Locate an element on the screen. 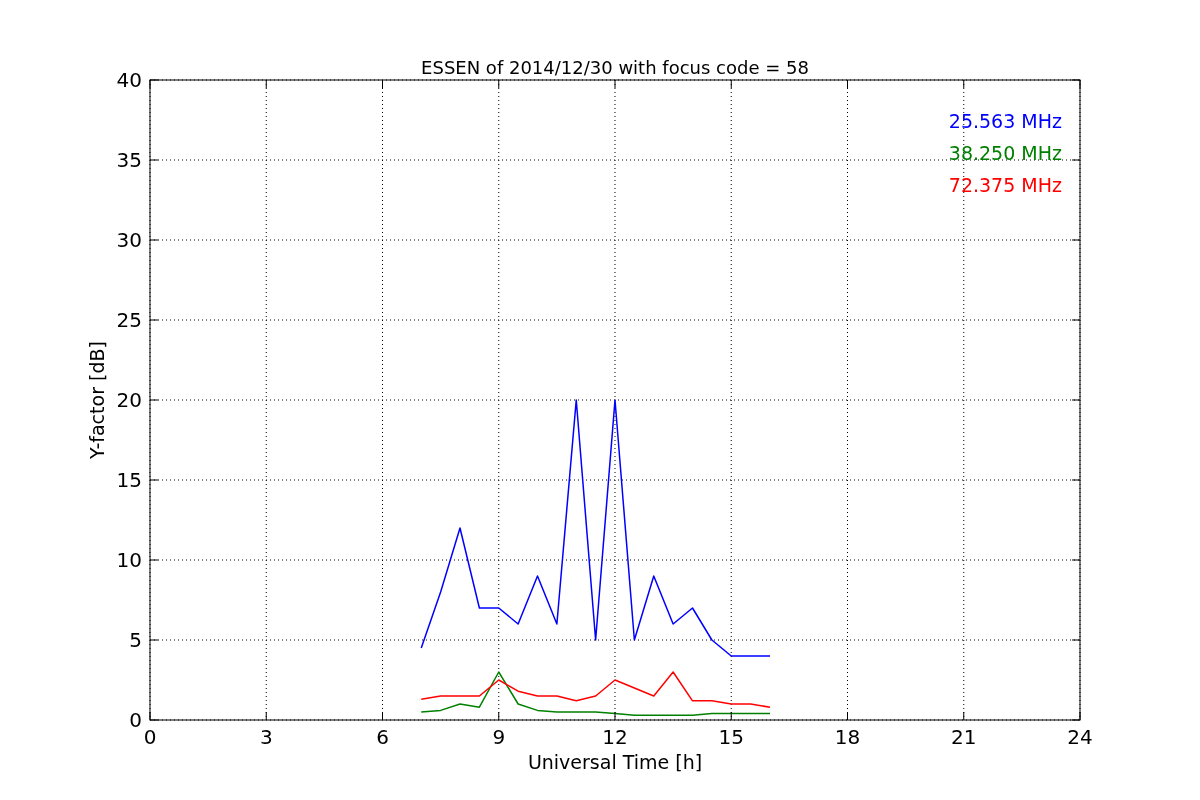  chart-title: ESSEN of 2014/12/30 with focus code = 58 is located at coordinates (615, 67).